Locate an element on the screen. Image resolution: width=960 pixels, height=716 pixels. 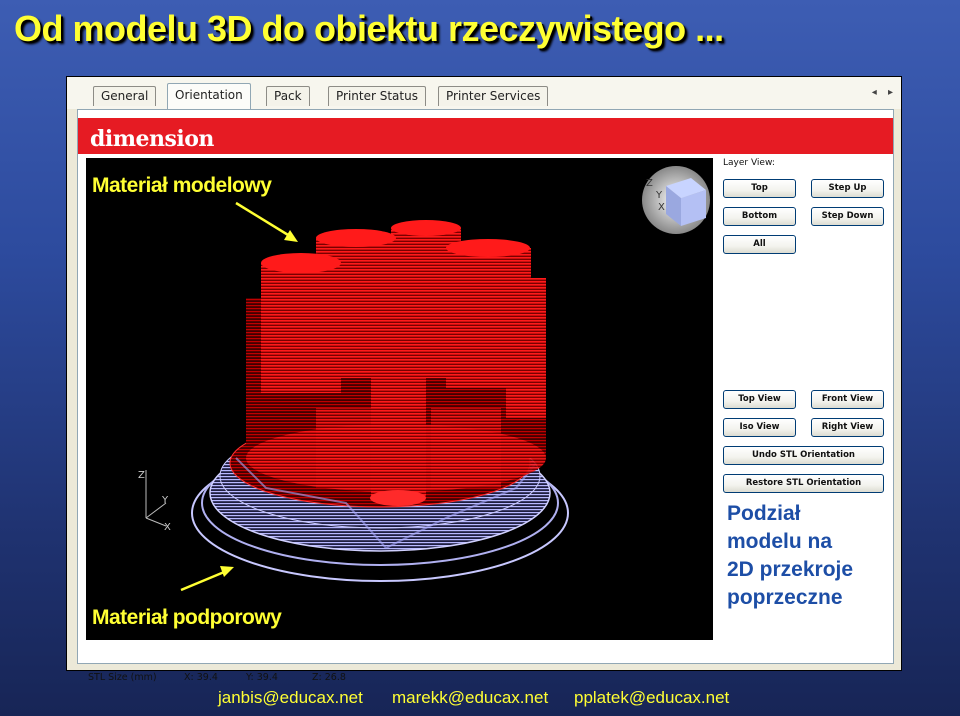
footer-email-1: janbis@educax.net is located at coordinates (290, 698).